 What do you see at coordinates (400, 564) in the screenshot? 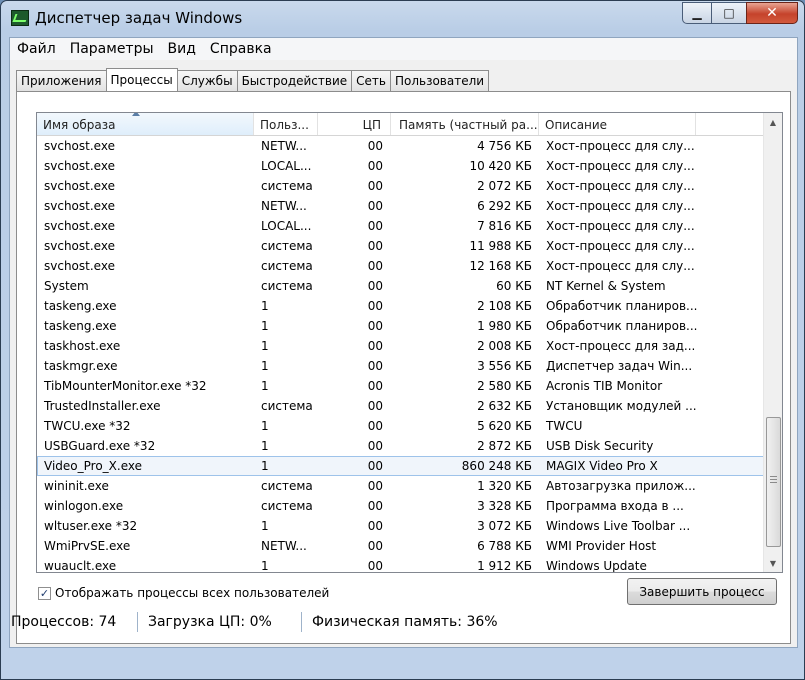
I see `table-row: wuauclt.exe 1 00 1 912 КБ Windows Update` at bounding box center [400, 564].